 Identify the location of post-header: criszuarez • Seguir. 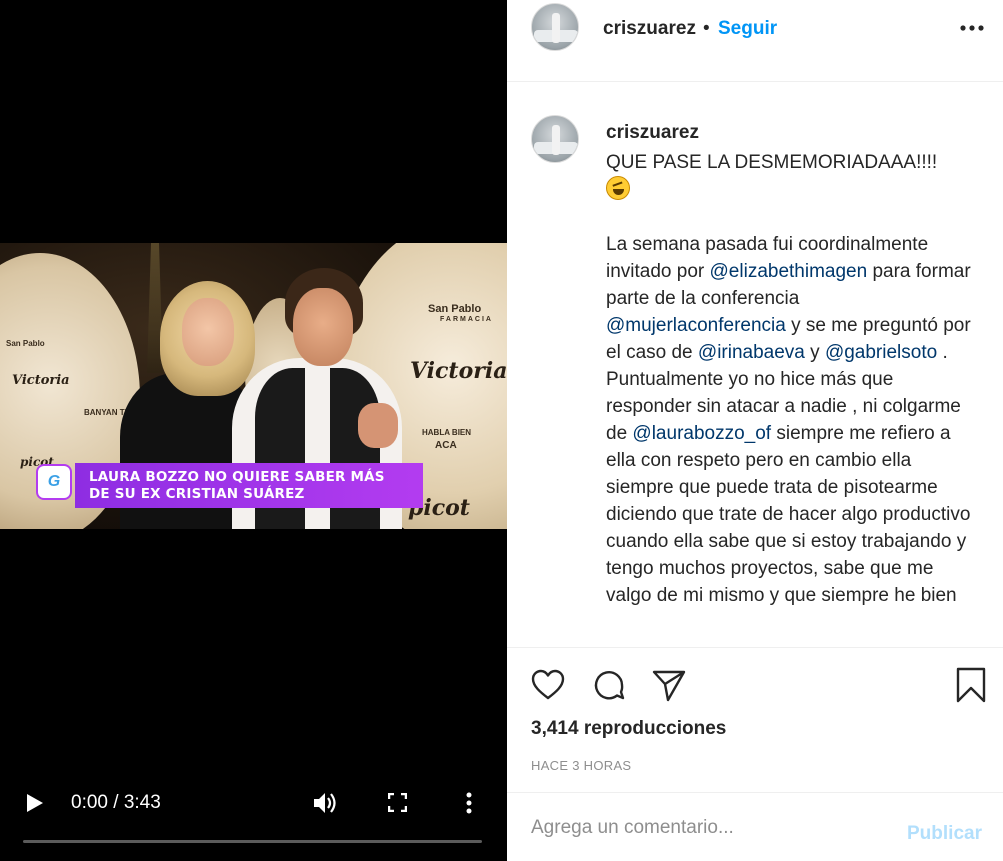
(755, 41).